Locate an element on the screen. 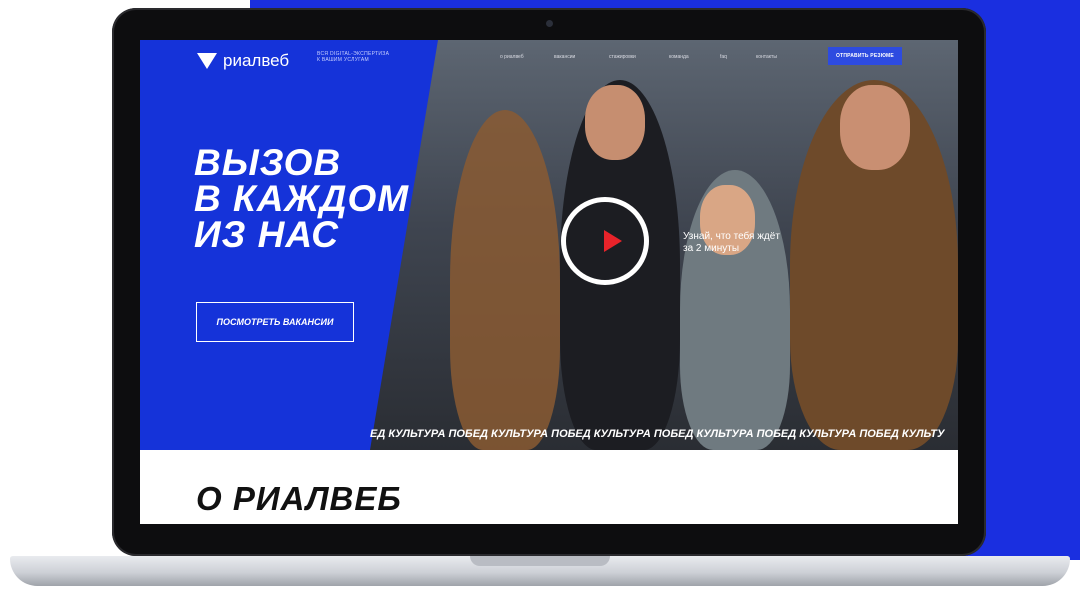 The image size is (1080, 592). nav-link-vacancies: вакансии is located at coordinates (564, 57).